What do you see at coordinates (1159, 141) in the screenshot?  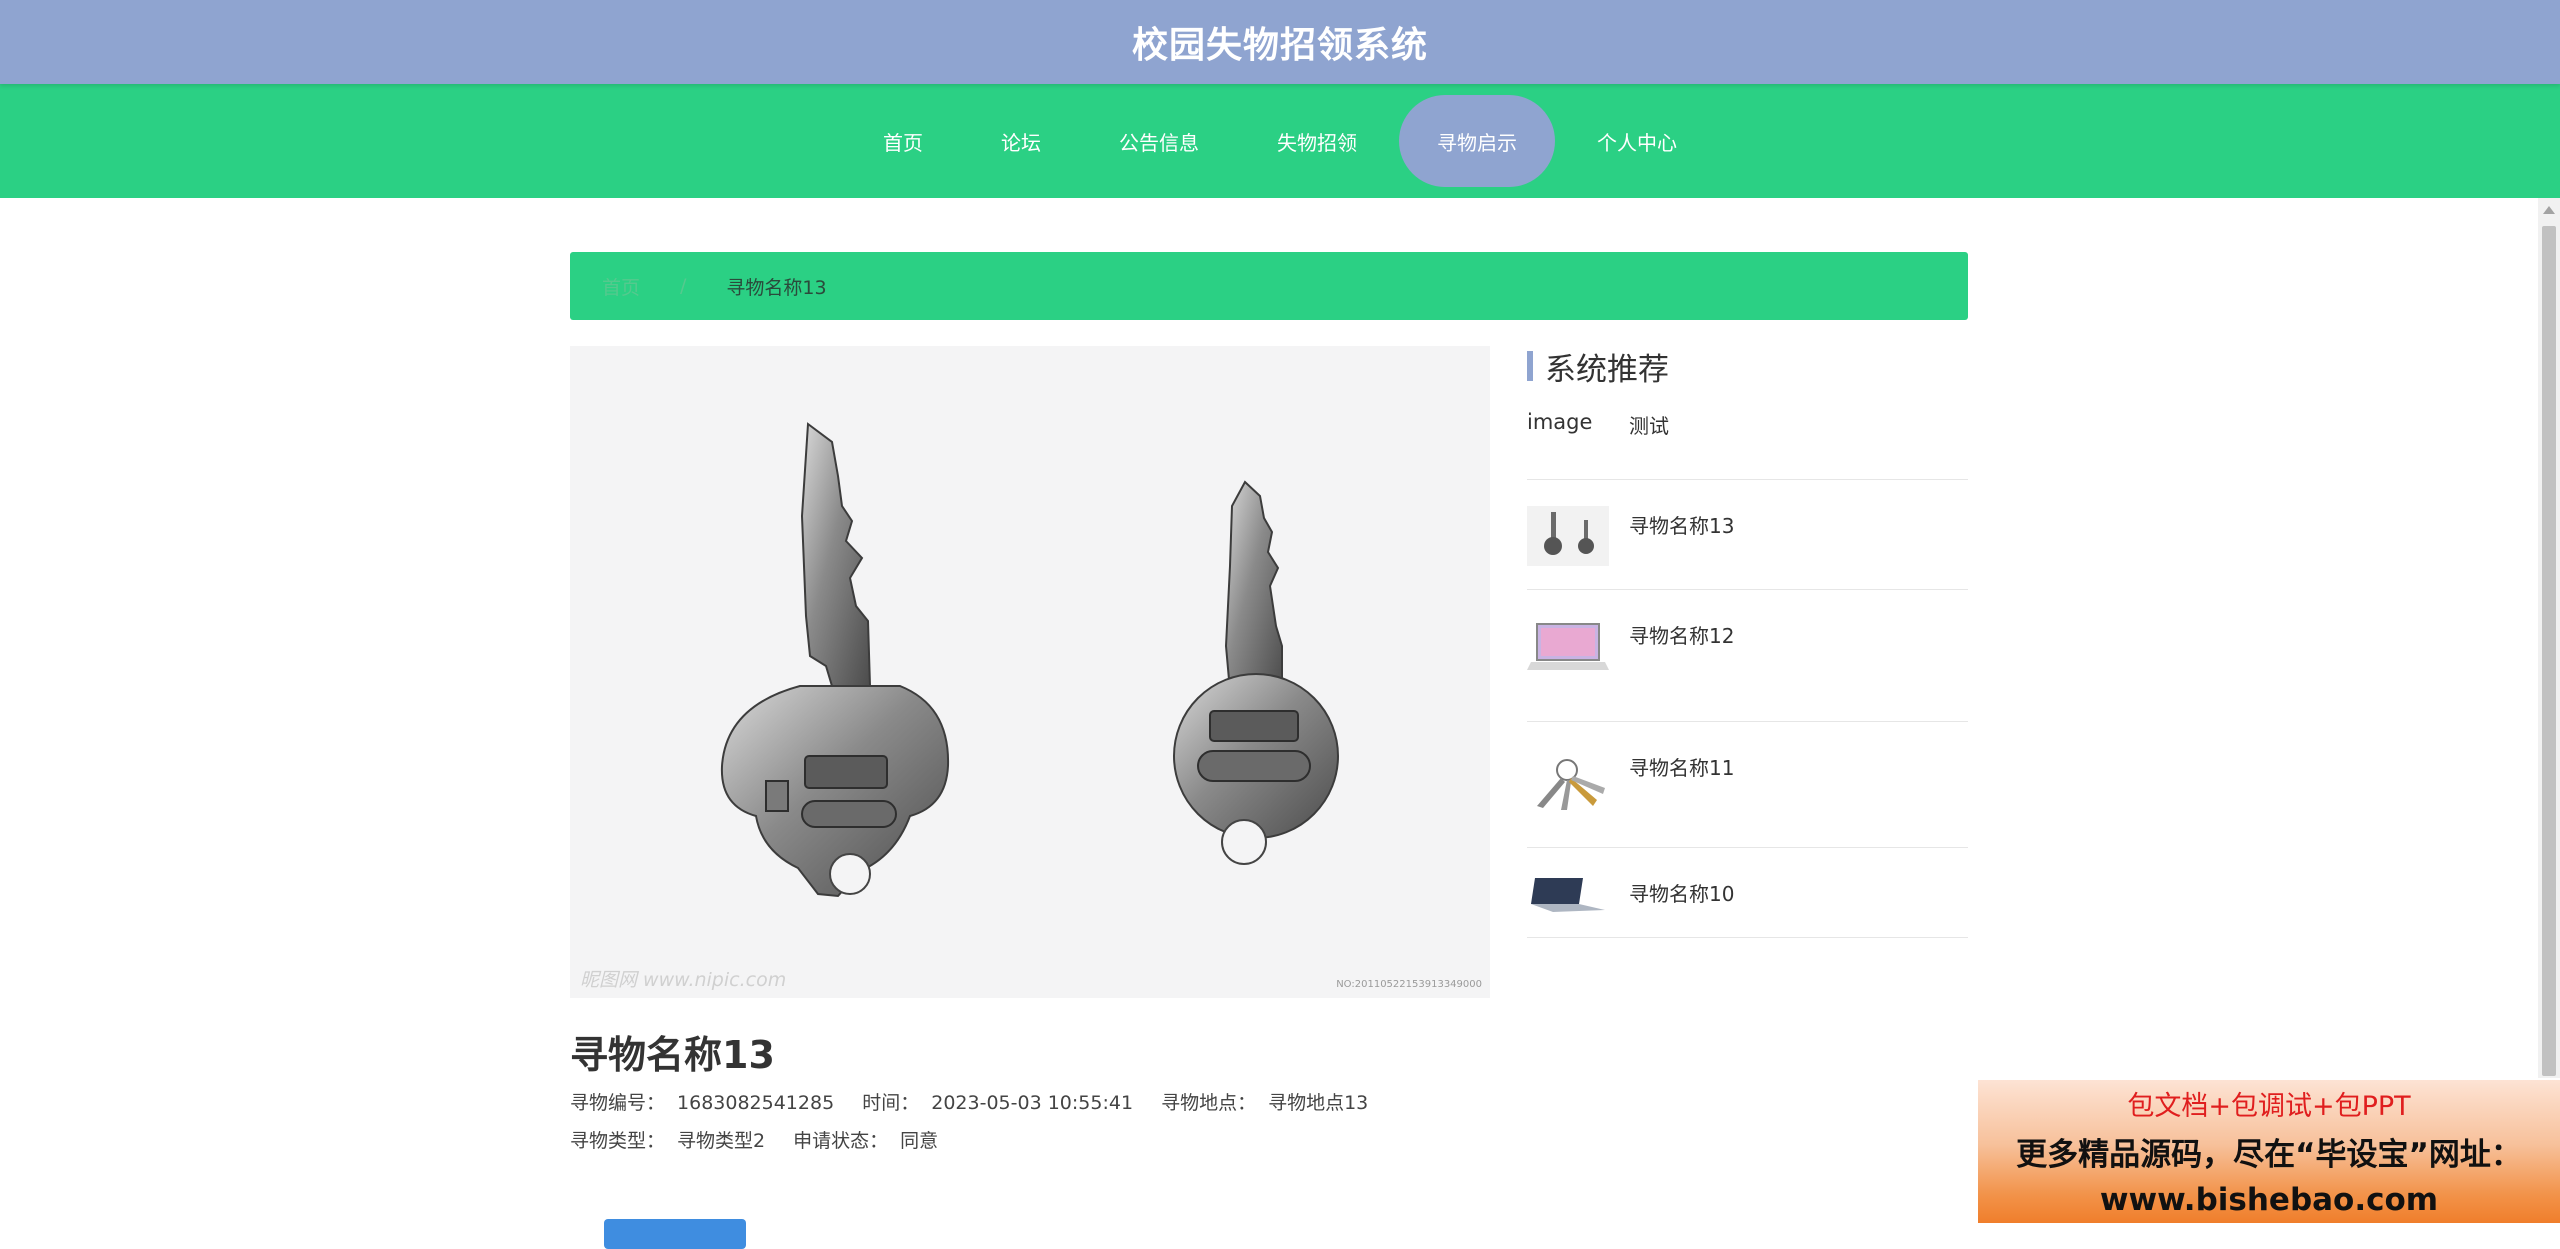 I see `nav-announcements: 公告信息` at bounding box center [1159, 141].